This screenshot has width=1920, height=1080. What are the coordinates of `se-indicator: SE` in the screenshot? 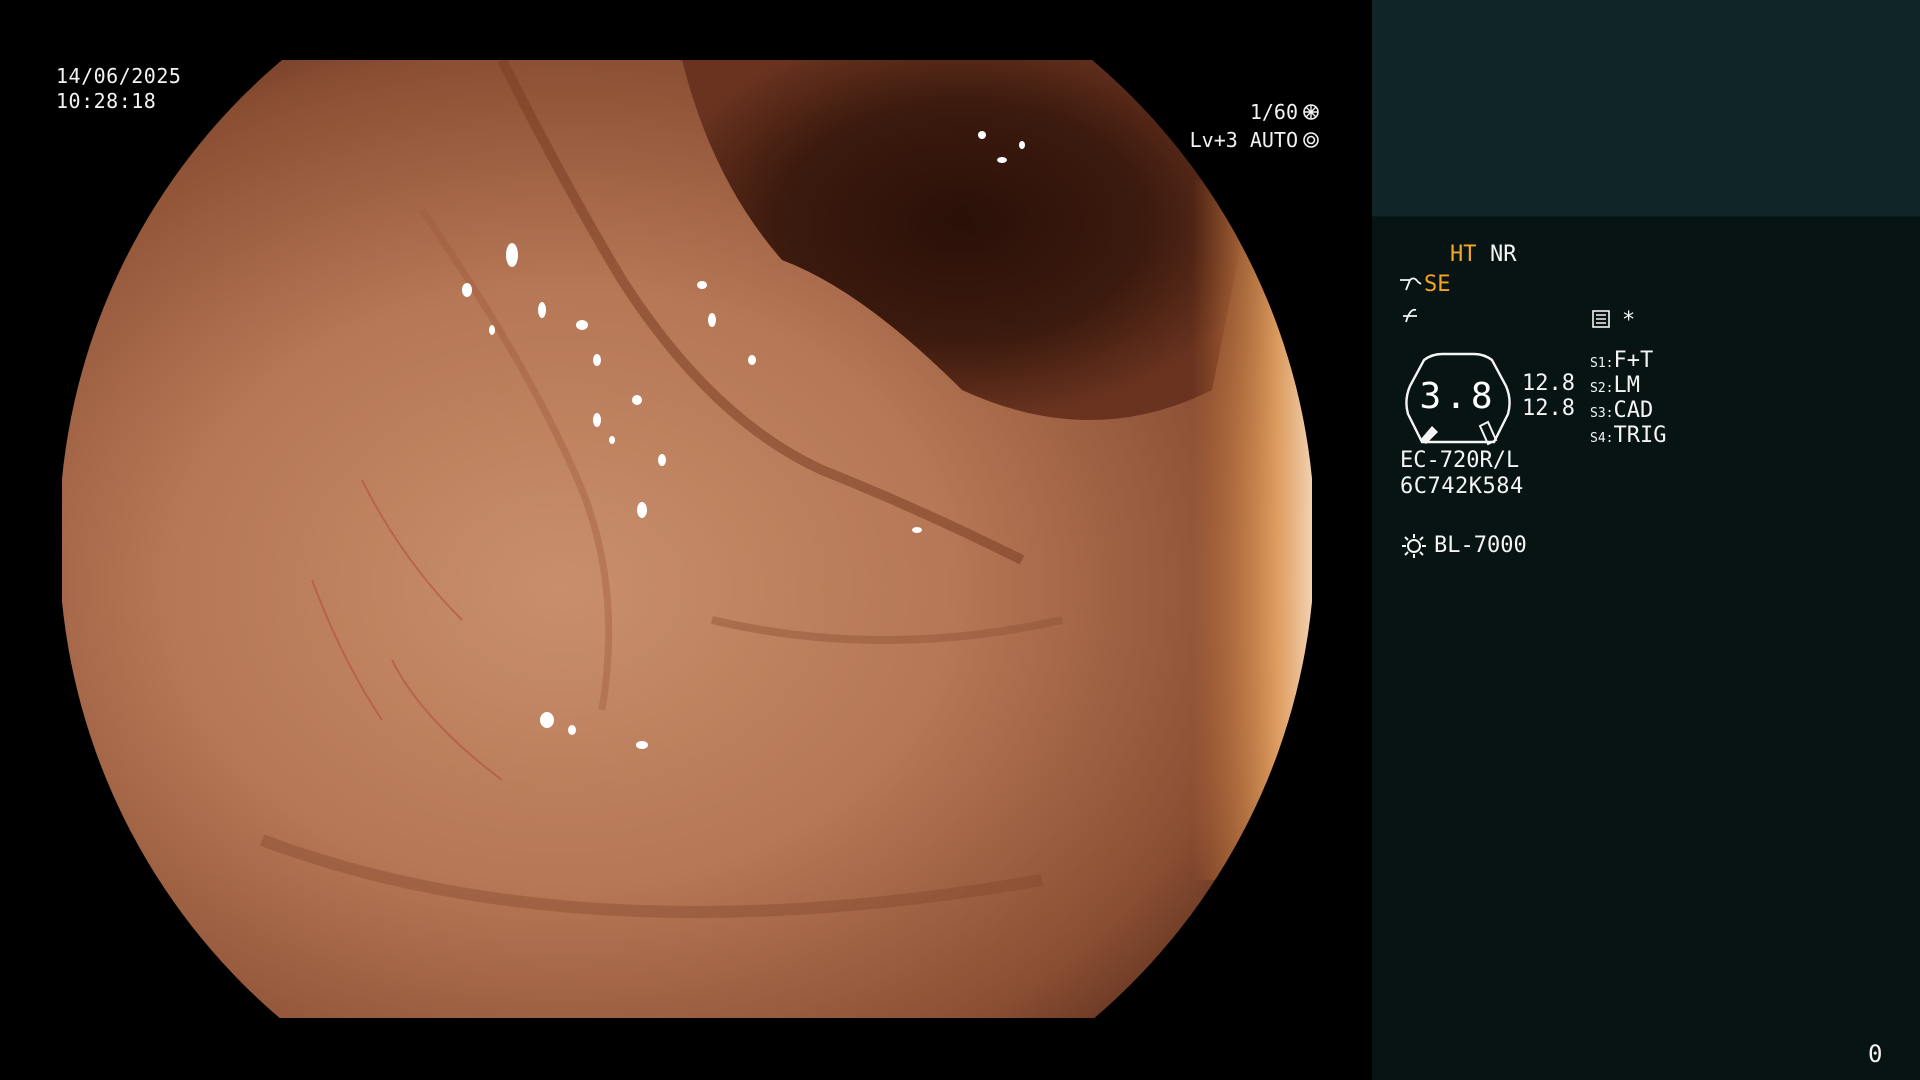 It's located at (1437, 284).